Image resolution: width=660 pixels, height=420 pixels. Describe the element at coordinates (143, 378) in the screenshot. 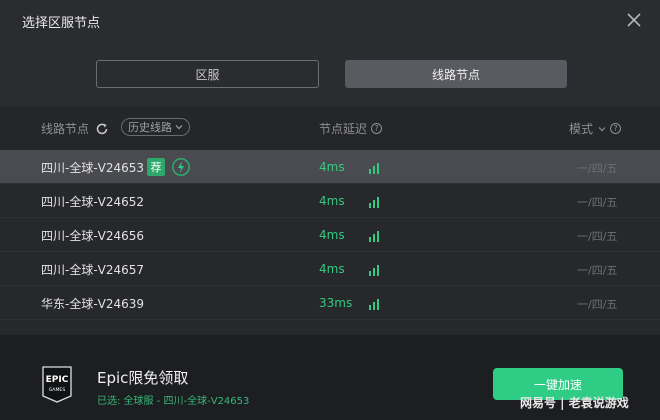

I see `game-name: Epic限免领取` at that location.